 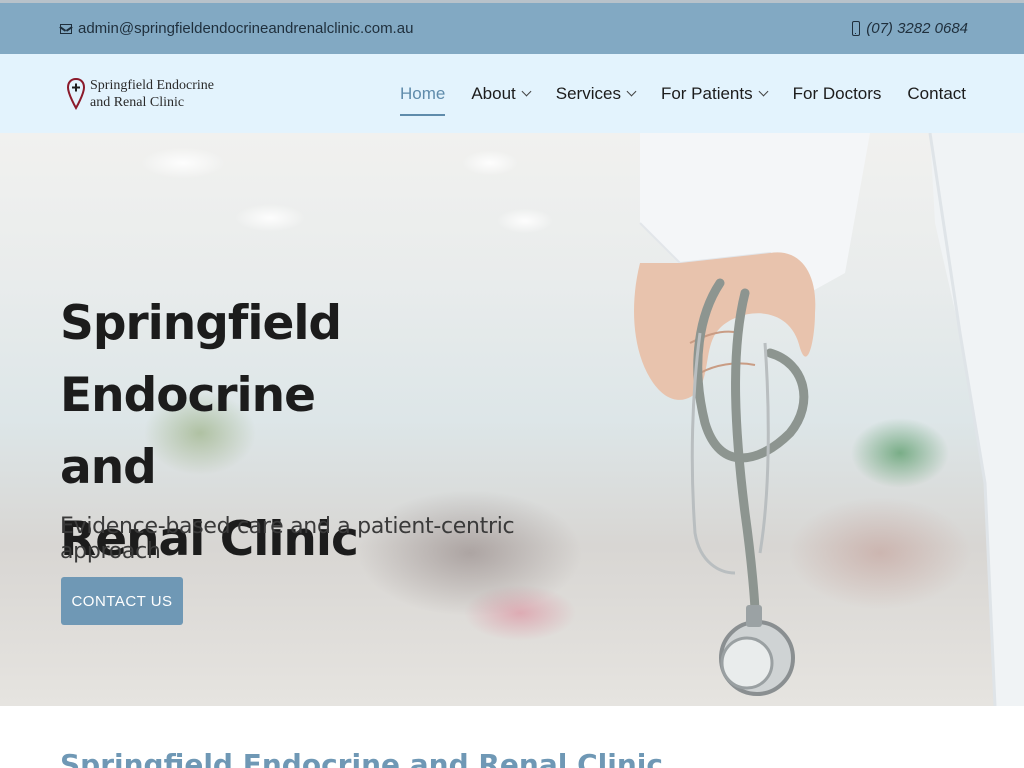 I want to click on section-heading: Springfield Endocrine and Renal Clinic, so click(x=361, y=758).